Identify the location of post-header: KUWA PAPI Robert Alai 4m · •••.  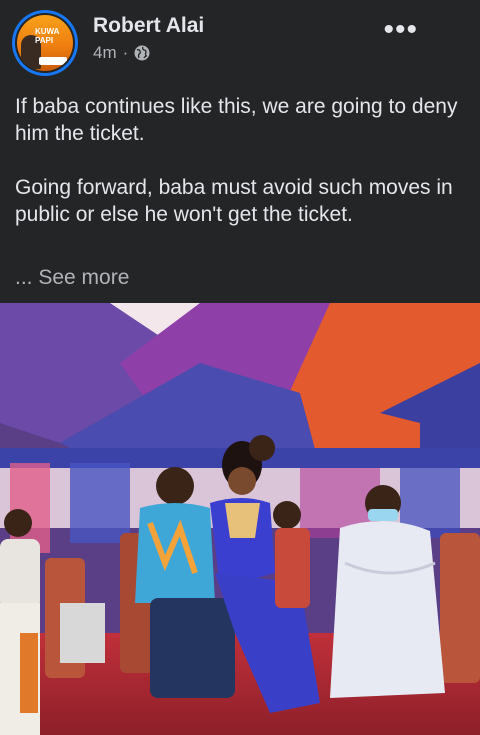
(240, 40).